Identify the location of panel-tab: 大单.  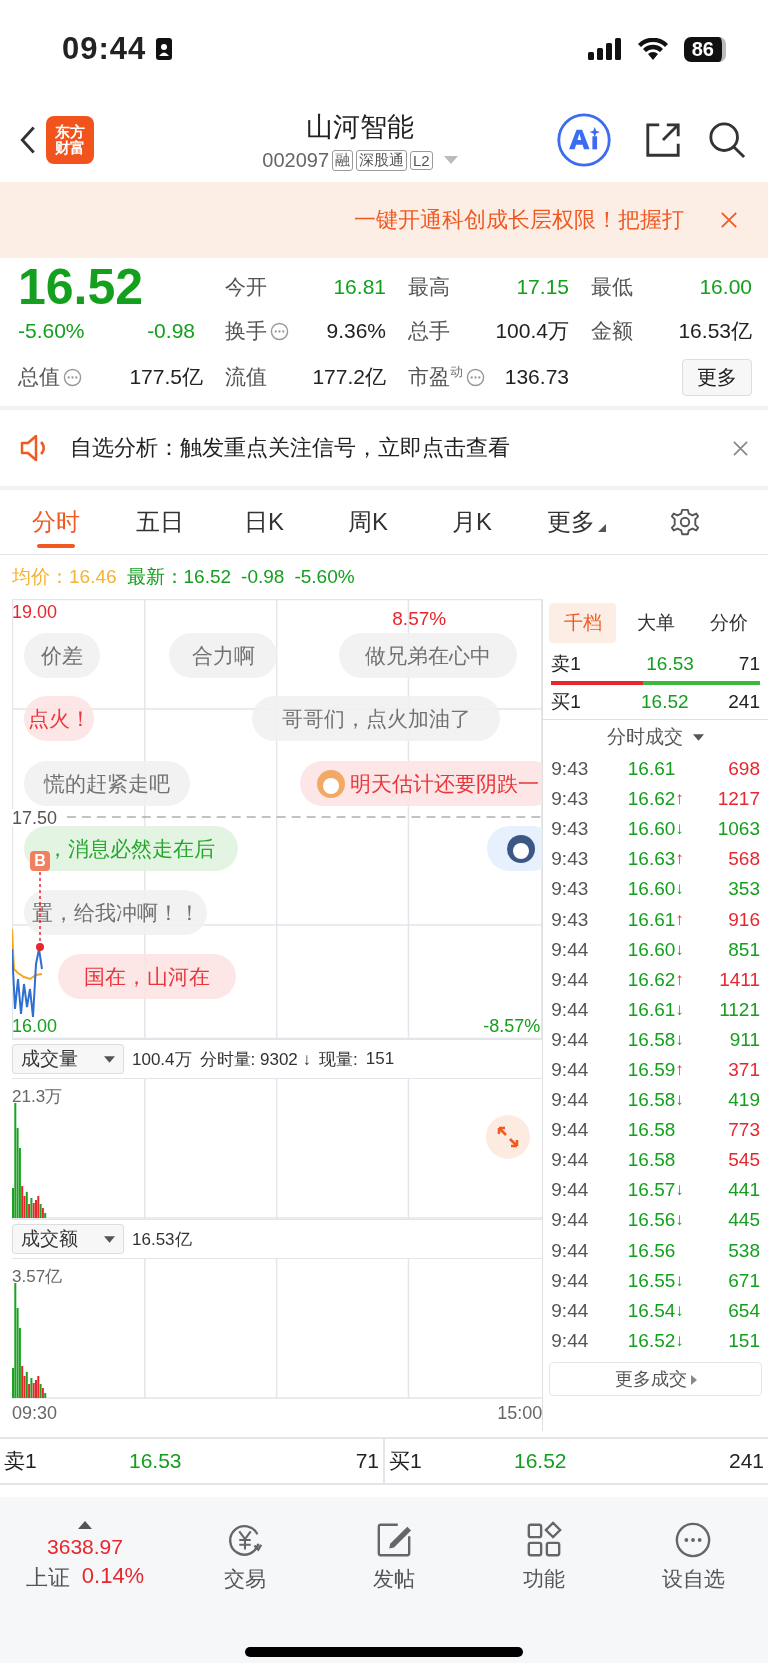
(656, 623).